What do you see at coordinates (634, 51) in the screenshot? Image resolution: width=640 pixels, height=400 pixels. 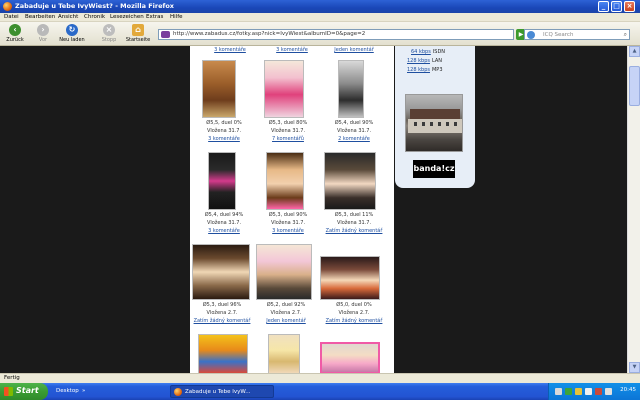 I see `scroll-up-button: ▲` at bounding box center [634, 51].